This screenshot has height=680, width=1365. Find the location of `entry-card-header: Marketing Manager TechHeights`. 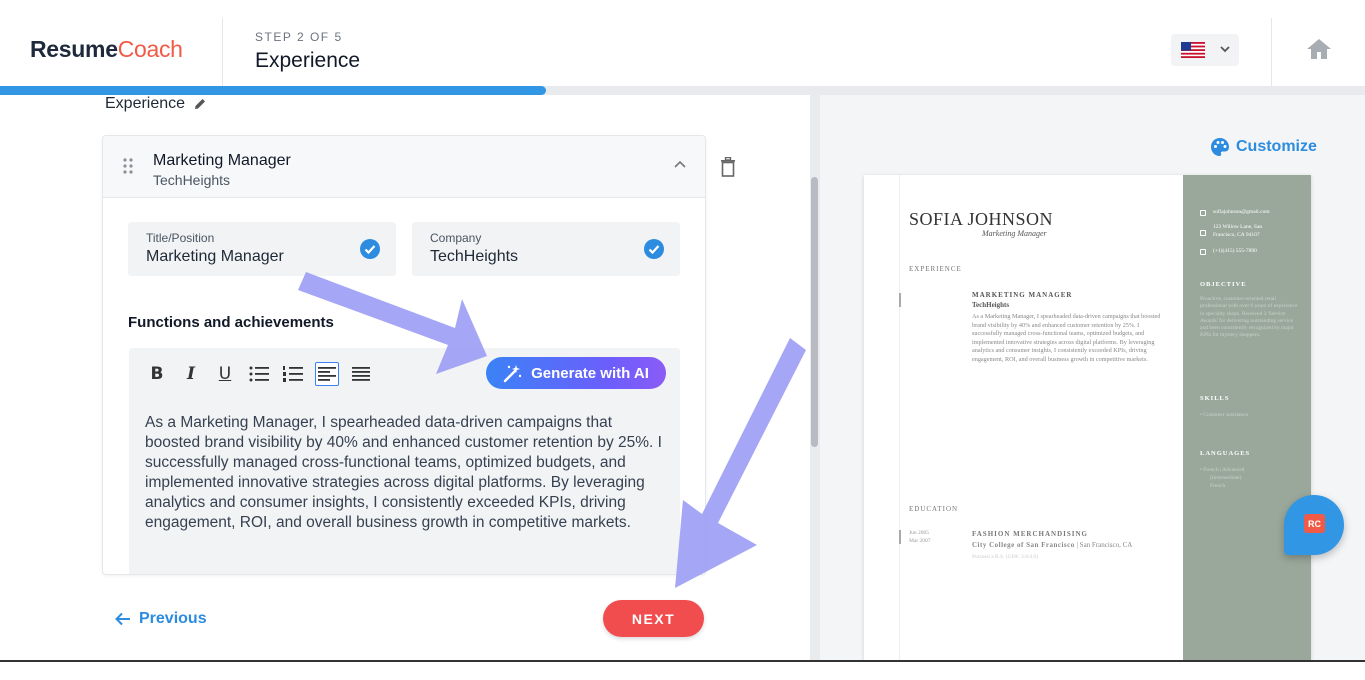

entry-card-header: Marketing Manager TechHeights is located at coordinates (404, 167).